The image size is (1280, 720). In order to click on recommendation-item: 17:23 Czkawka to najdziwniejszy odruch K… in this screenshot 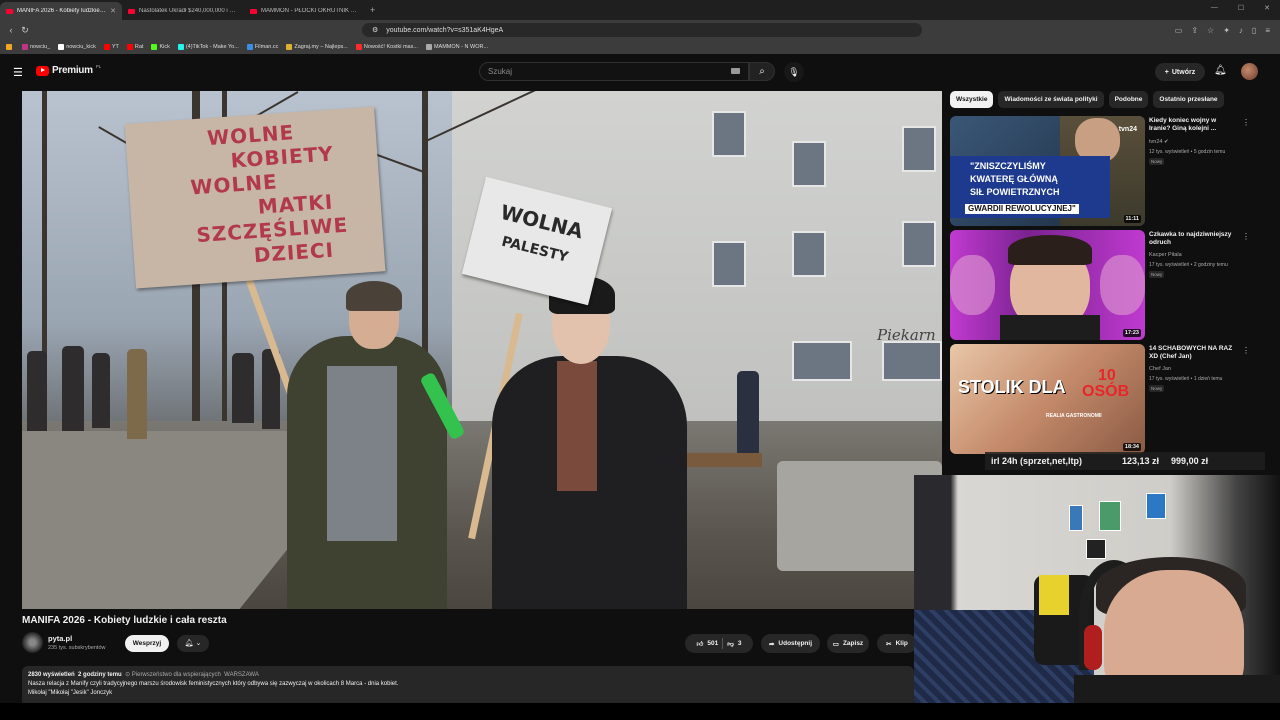, I will do `click(1100, 285)`.